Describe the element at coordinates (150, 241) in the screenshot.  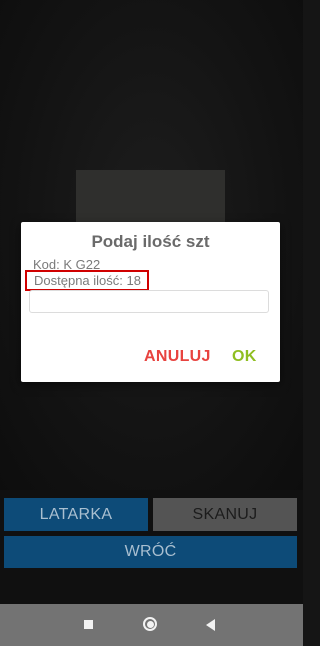
I see `dialog-title: Podaj ilość szt` at that location.